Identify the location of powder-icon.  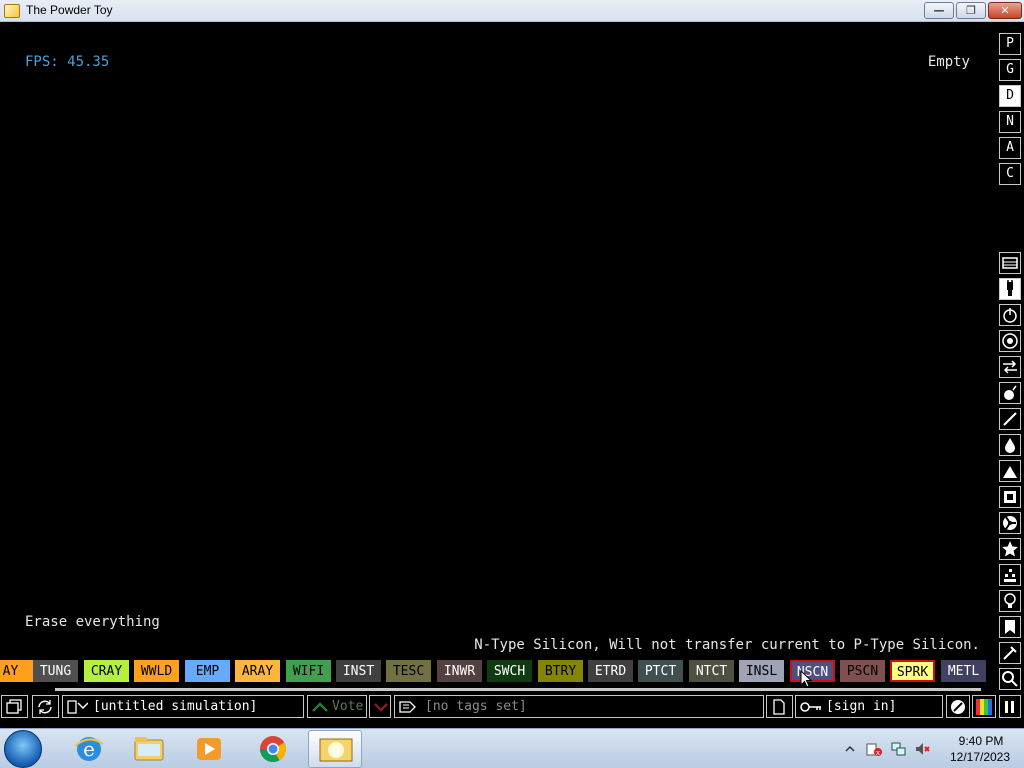
(1010, 472).